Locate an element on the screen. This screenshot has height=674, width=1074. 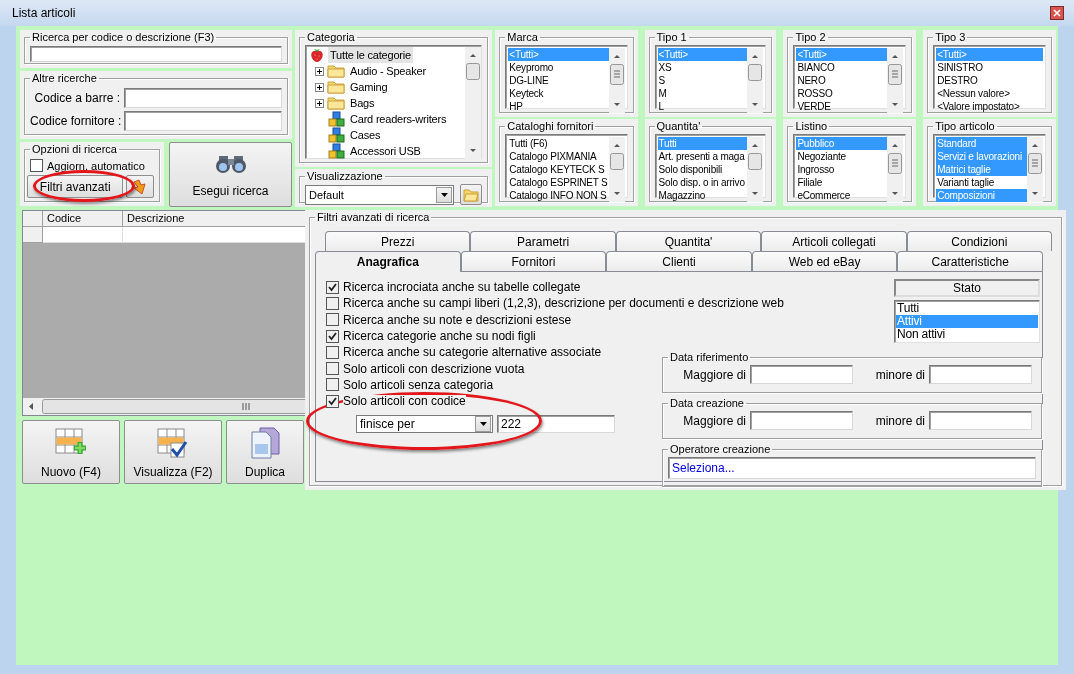
list-item: eCommerce is located at coordinates (842, 195).